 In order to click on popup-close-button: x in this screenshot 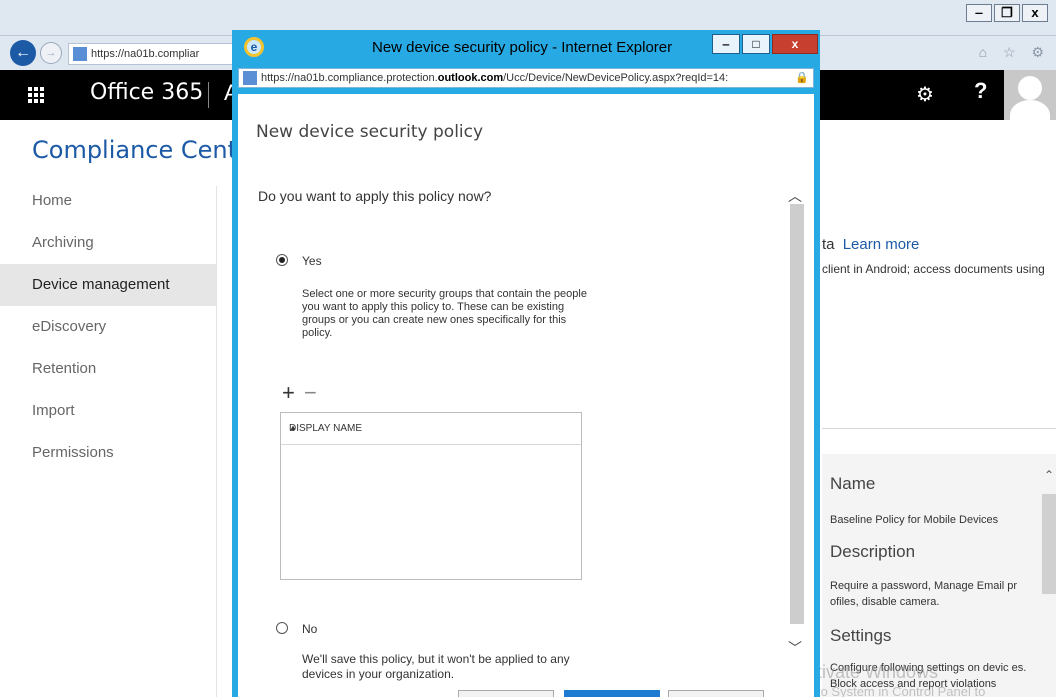, I will do `click(795, 44)`.